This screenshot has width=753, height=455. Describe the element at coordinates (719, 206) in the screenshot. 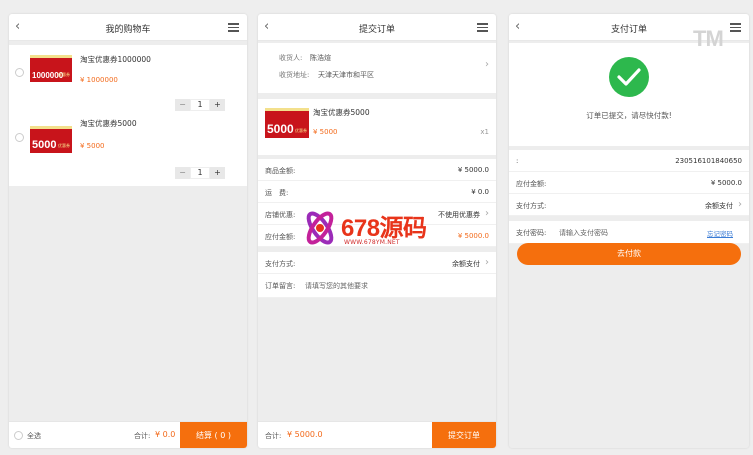

I see `method-value: 余额支付` at that location.